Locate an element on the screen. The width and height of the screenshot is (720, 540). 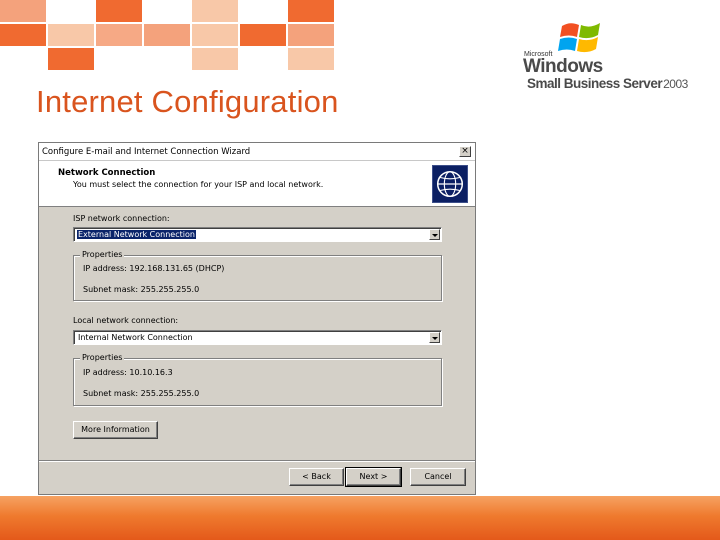
cancel-button: Cancel is located at coordinates (438, 477).